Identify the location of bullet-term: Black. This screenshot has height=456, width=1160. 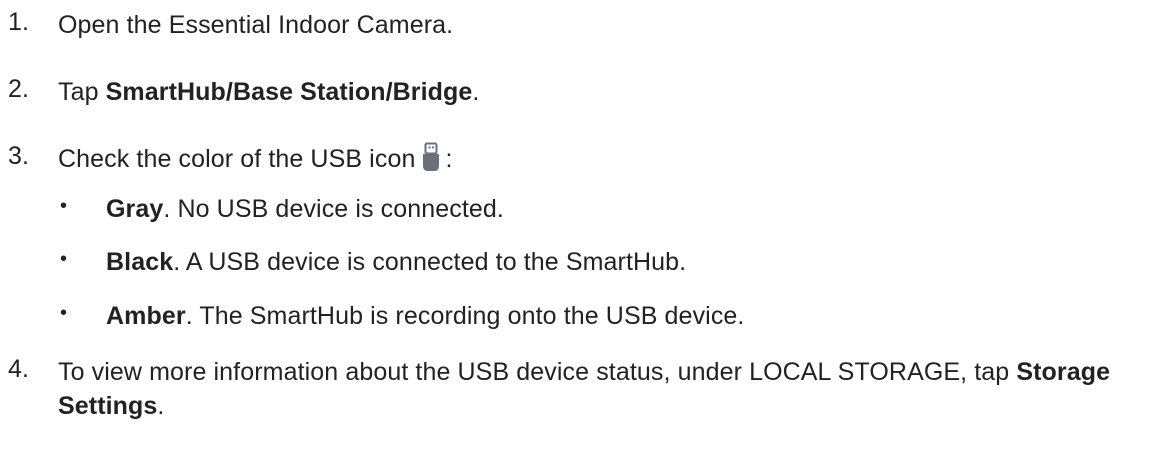
(140, 262).